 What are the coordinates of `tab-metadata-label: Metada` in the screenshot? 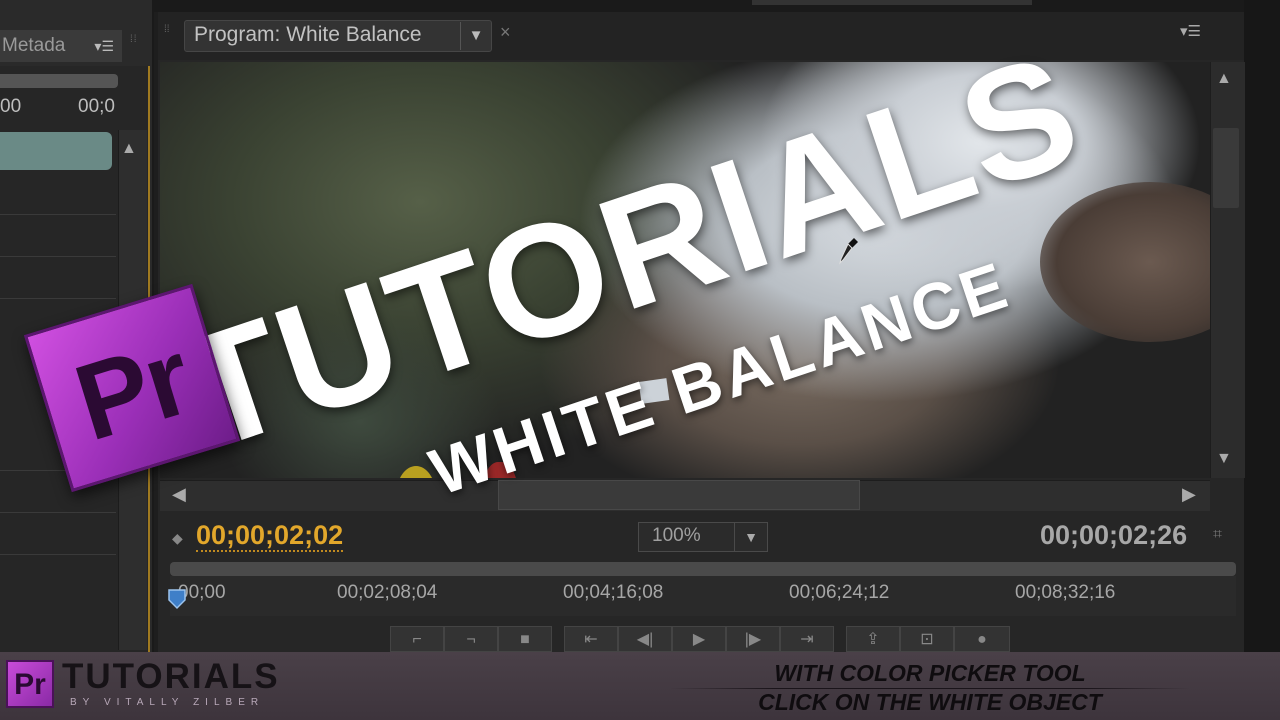 It's located at (34, 45).